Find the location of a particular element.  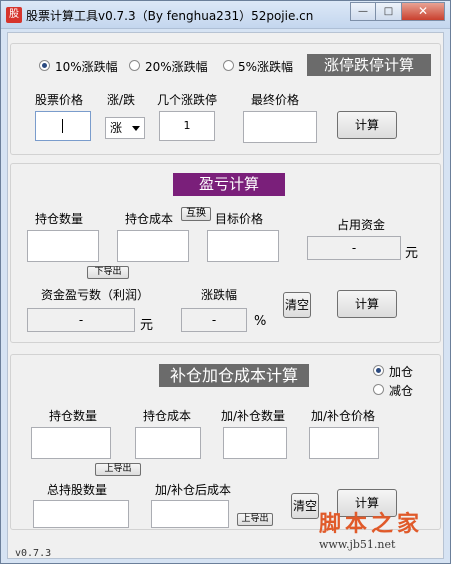

total-qty-label: 总持股数量 is located at coordinates (77, 490).